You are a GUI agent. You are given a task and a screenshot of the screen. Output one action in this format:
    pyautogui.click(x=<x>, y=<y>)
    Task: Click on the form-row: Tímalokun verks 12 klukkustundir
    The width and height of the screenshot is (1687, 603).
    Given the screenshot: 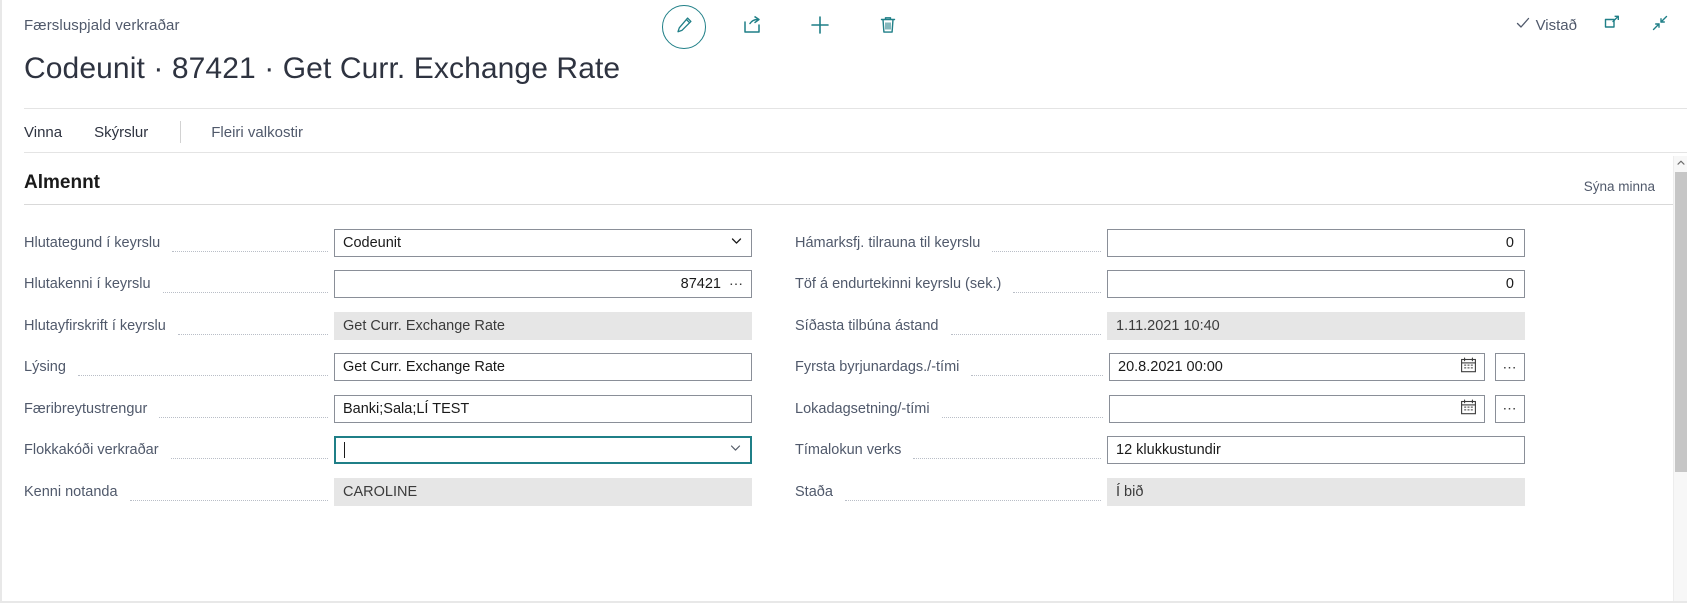 What is the action you would take?
    pyautogui.click(x=1160, y=451)
    